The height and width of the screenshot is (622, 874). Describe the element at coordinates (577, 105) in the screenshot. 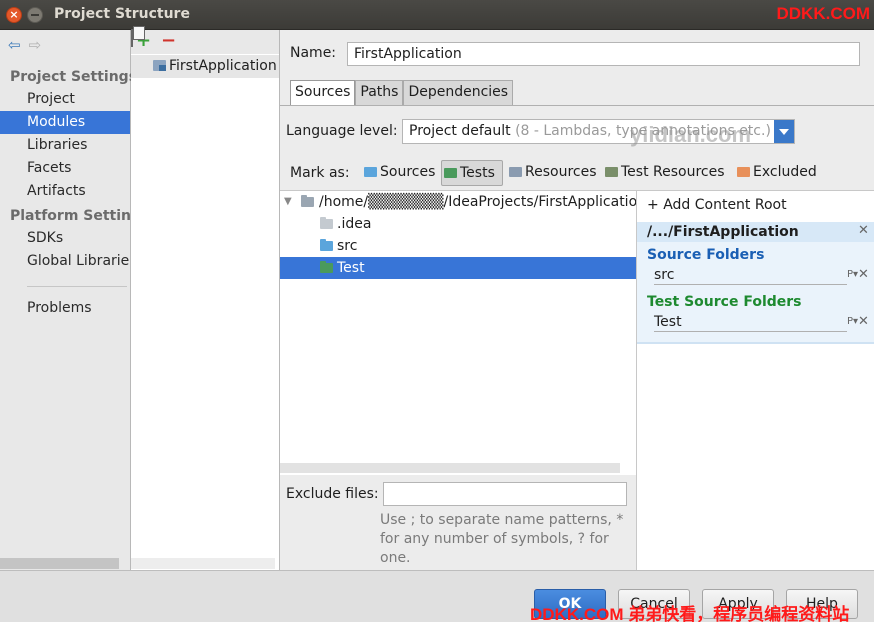

I see `tab-divider` at that location.